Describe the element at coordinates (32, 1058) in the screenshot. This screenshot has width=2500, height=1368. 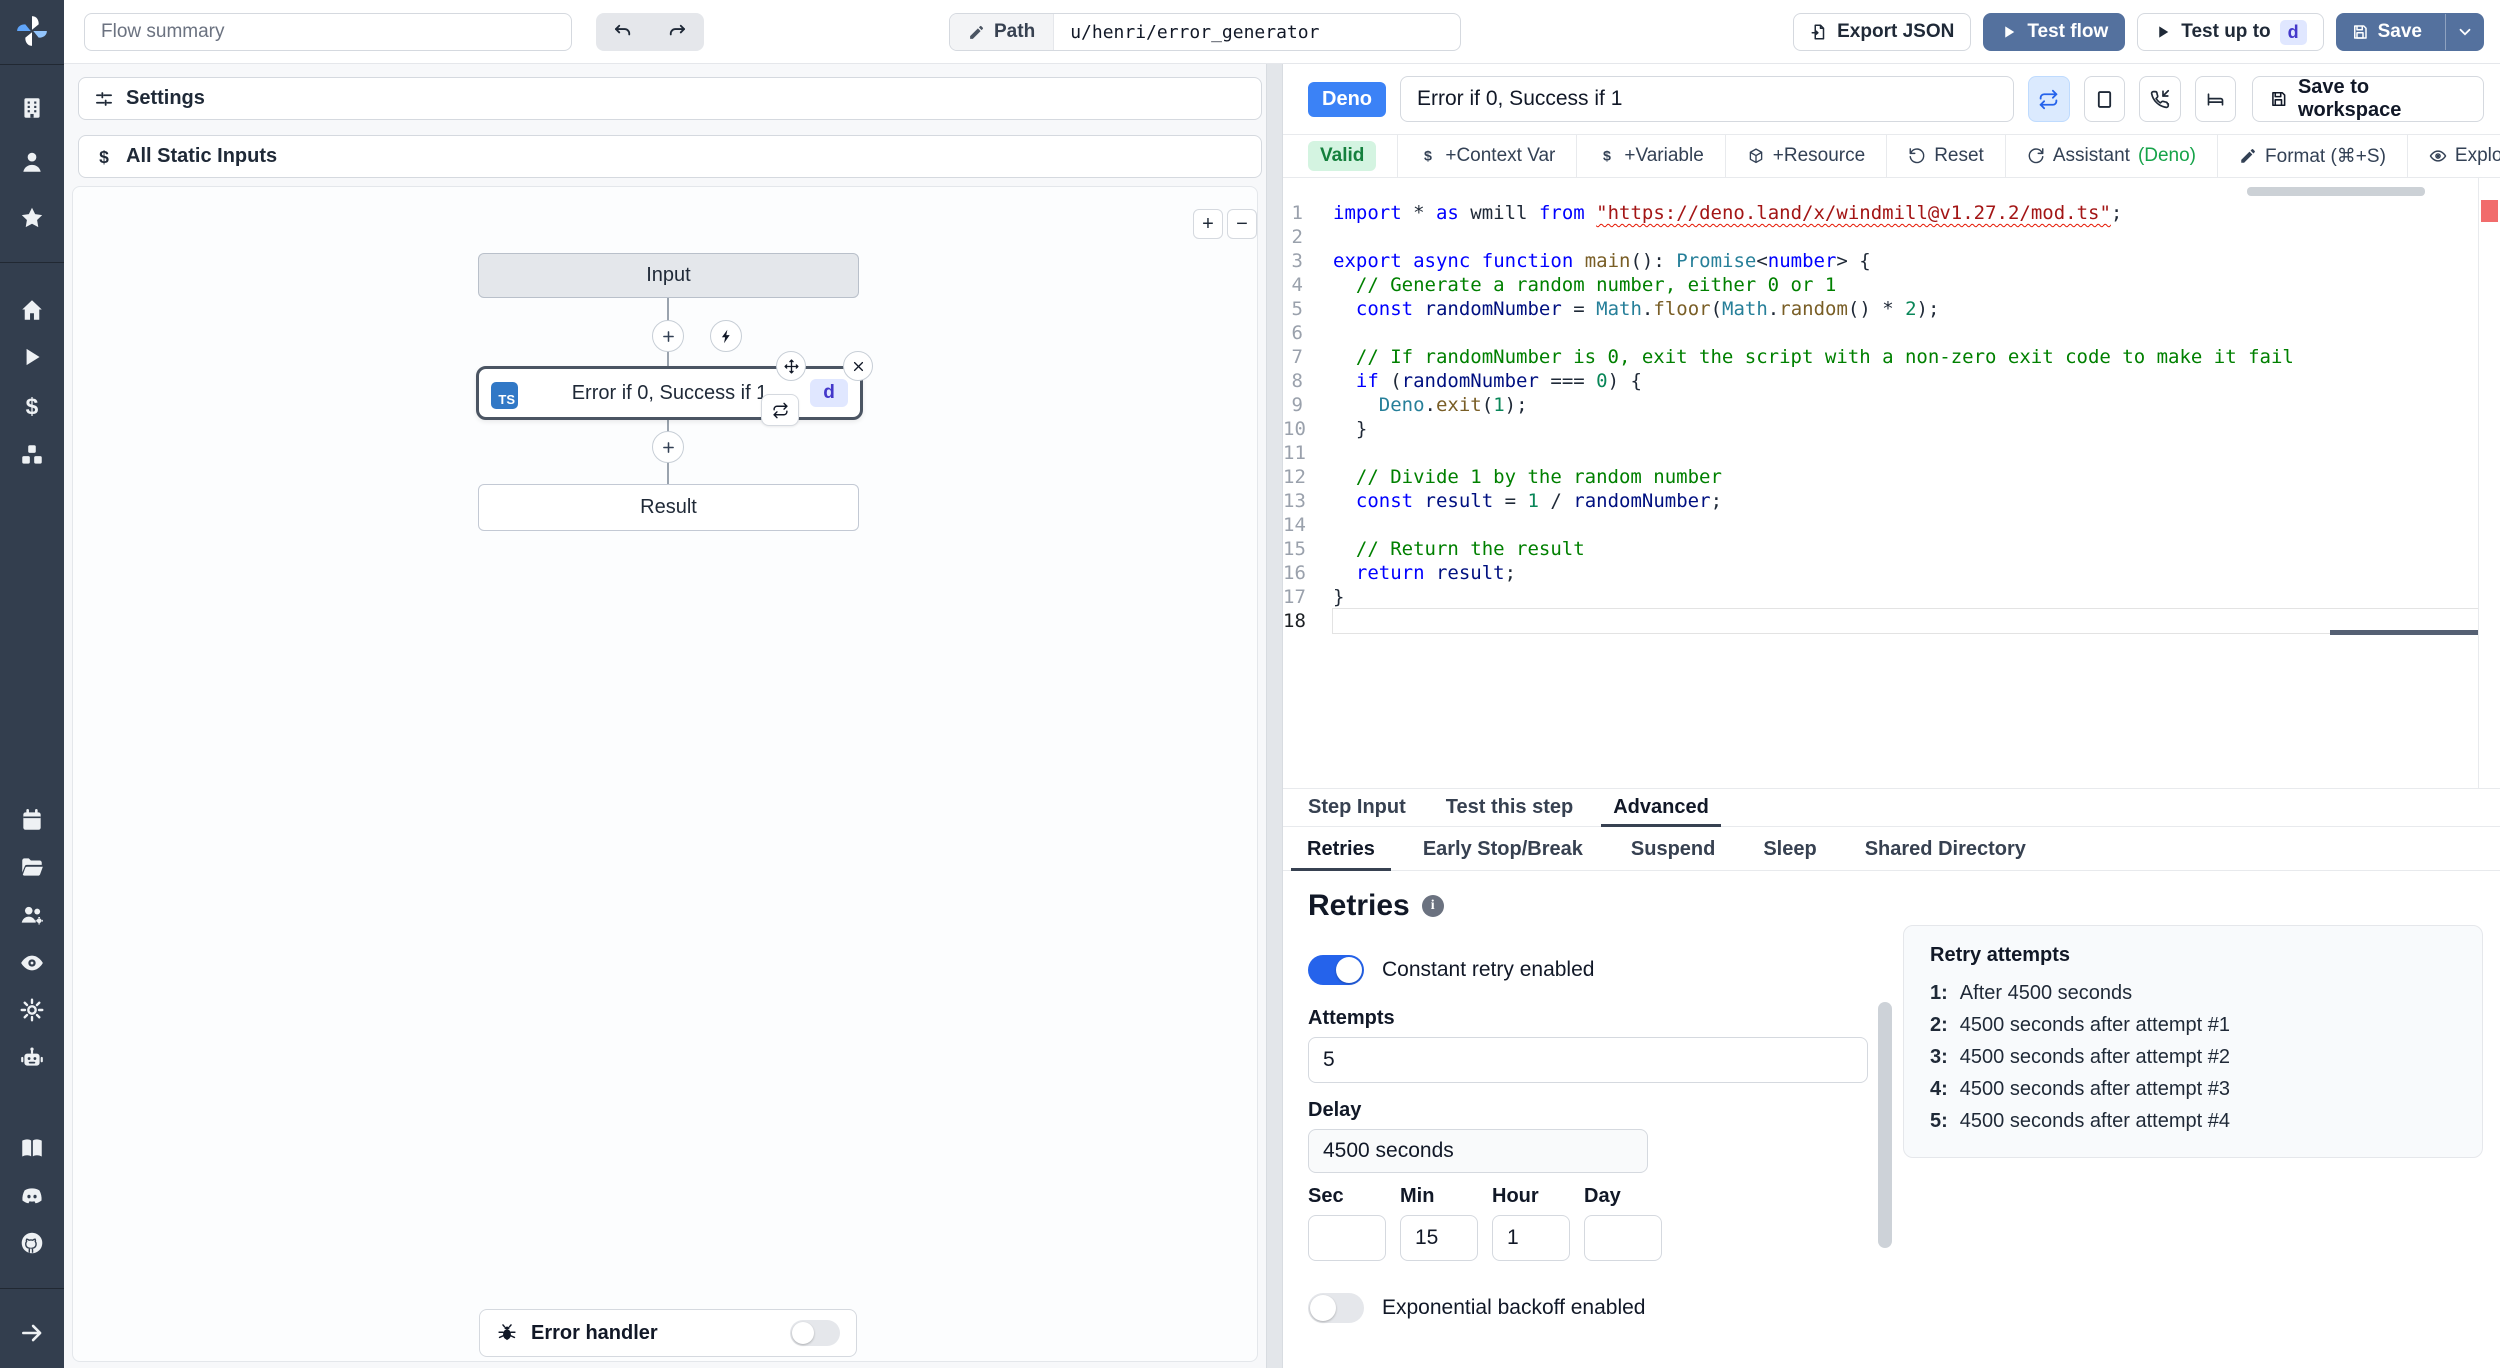
I see `workers-robot-icon` at that location.